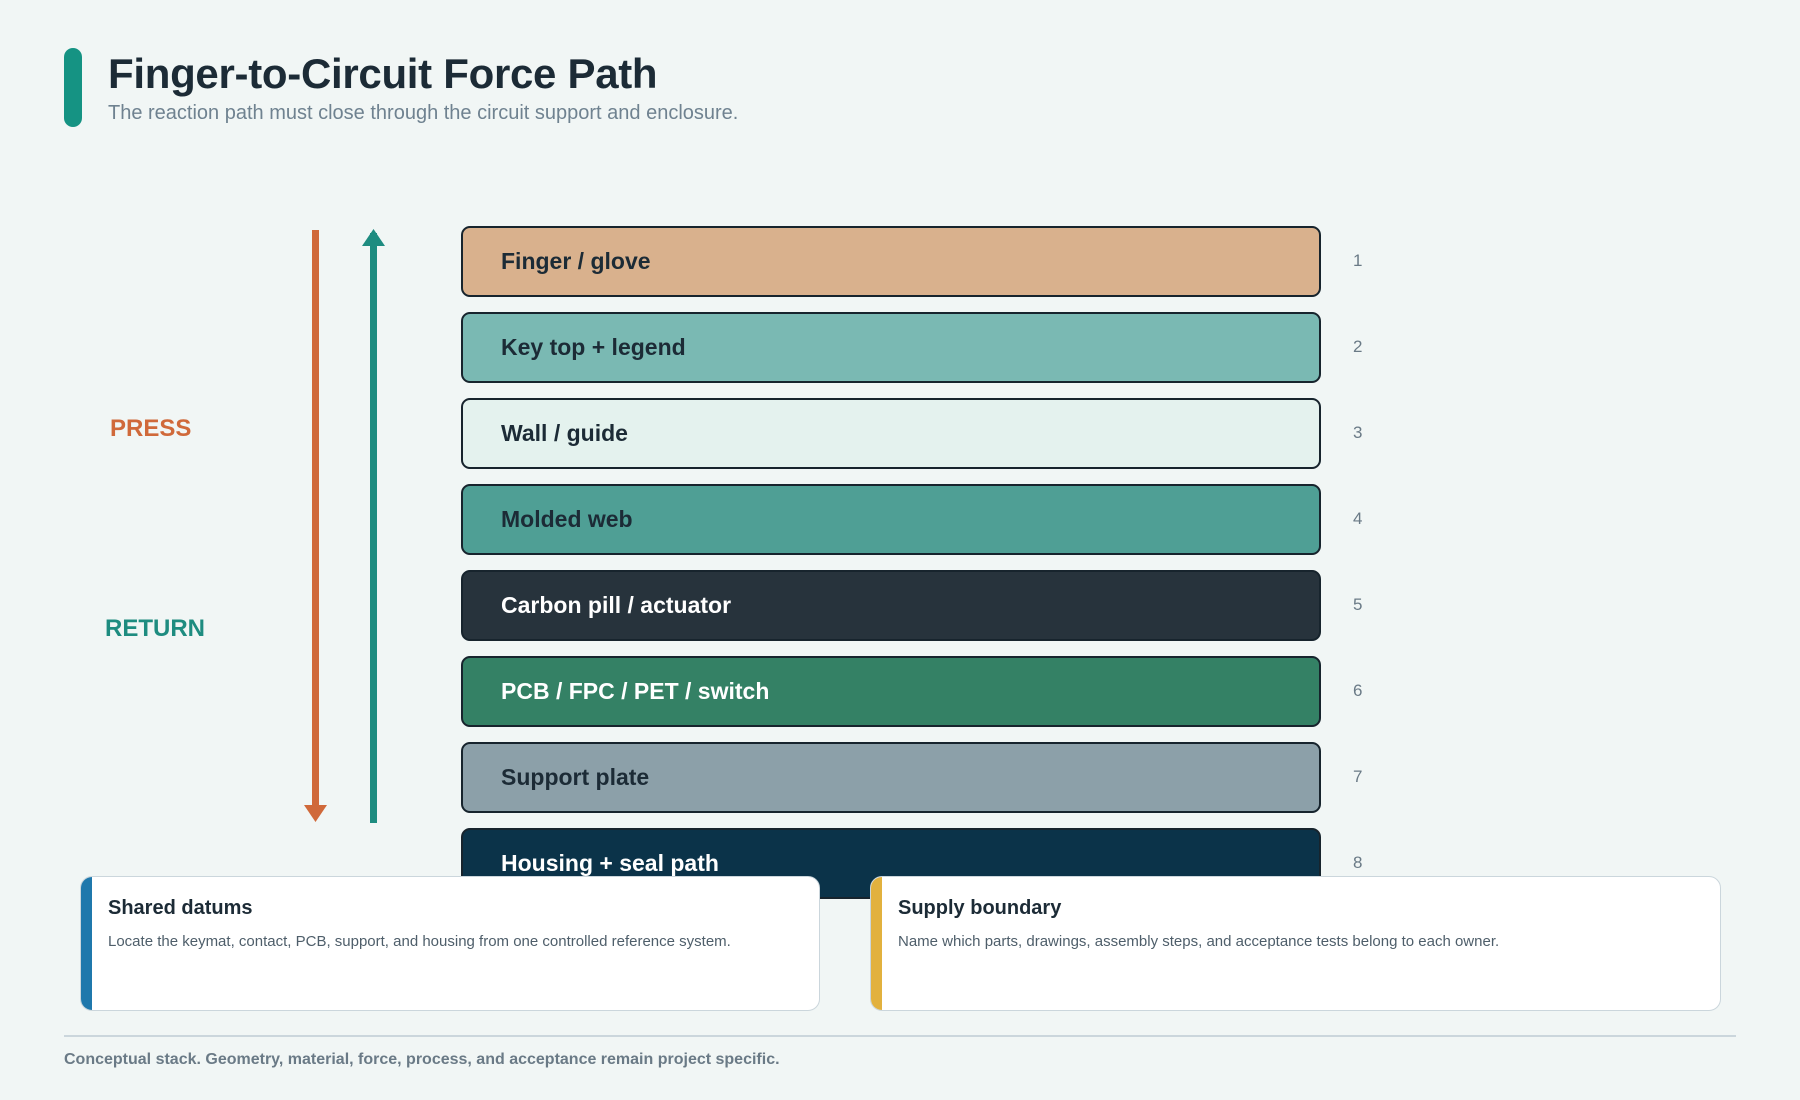 The image size is (1800, 1100). I want to click on return-label: RETURN, so click(155, 628).